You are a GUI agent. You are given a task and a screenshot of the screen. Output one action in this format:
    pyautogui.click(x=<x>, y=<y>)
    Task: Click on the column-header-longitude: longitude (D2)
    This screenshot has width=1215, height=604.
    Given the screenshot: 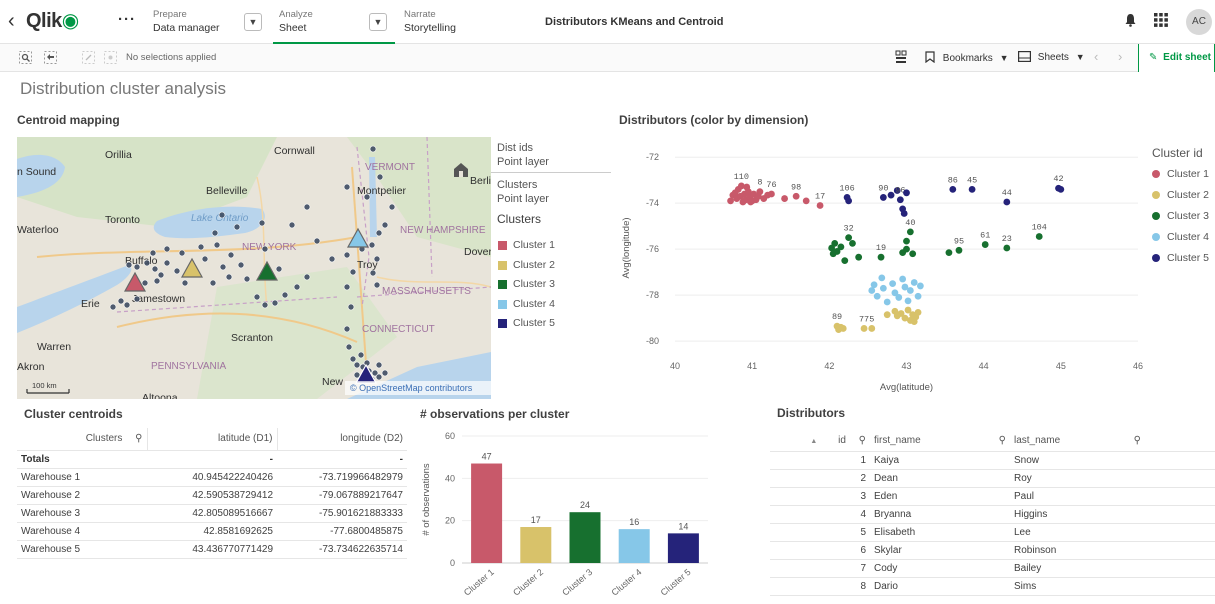 What is the action you would take?
    pyautogui.click(x=341, y=439)
    